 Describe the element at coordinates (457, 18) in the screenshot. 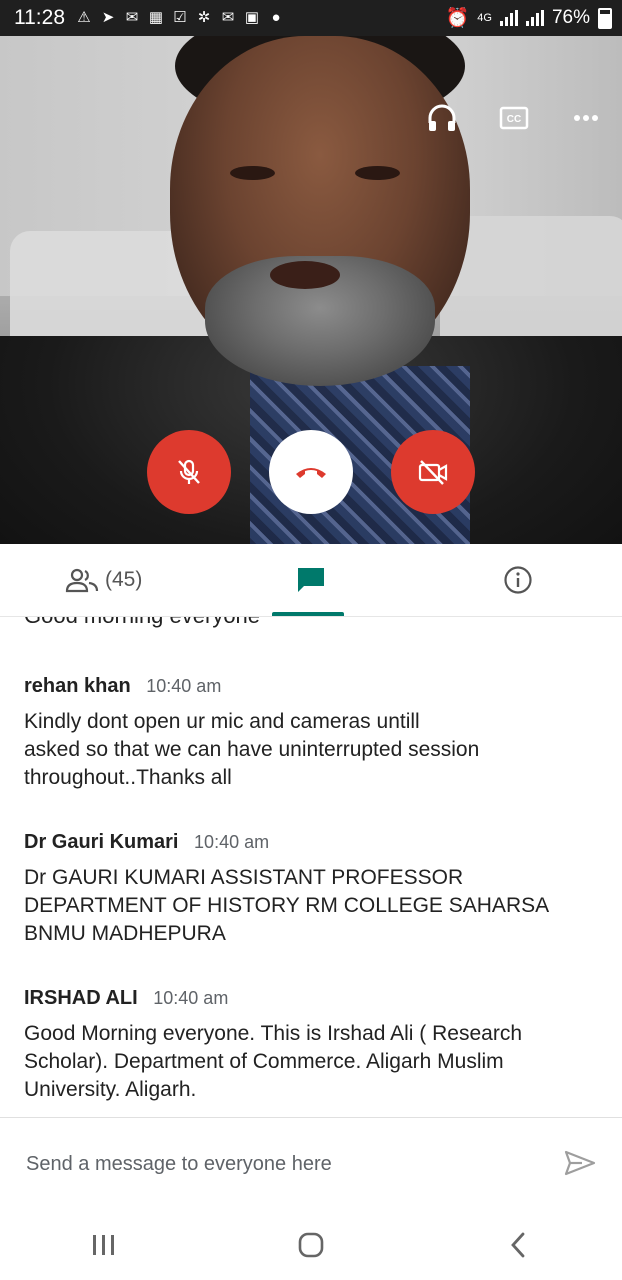

I see `alarm-icon: ⏰` at that location.